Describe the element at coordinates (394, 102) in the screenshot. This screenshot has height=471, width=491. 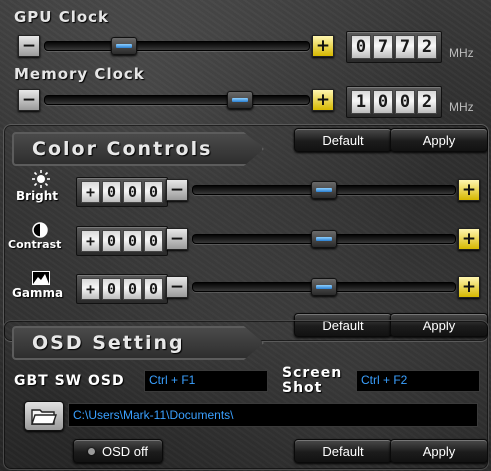
I see `memory-clock-value-display: 1 0 0 2` at that location.